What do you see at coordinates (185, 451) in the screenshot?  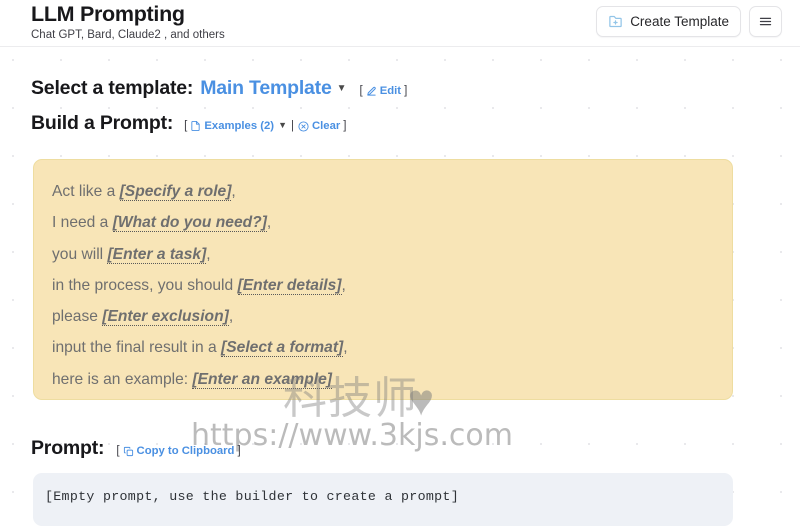 I see `copy-to-clipboard-label: Copy to Clipboard` at bounding box center [185, 451].